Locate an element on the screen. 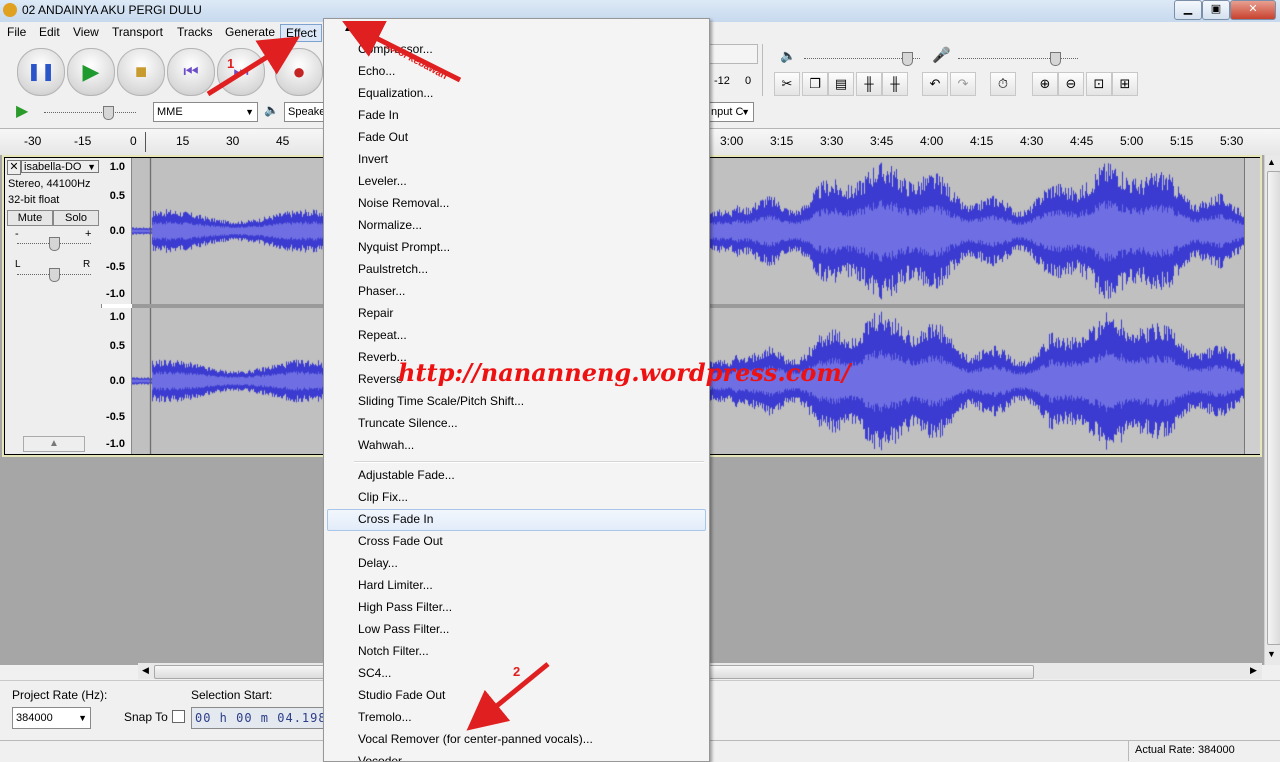 This screenshot has width=1280, height=762. annotation-marker-1: 1 is located at coordinates (231, 63).